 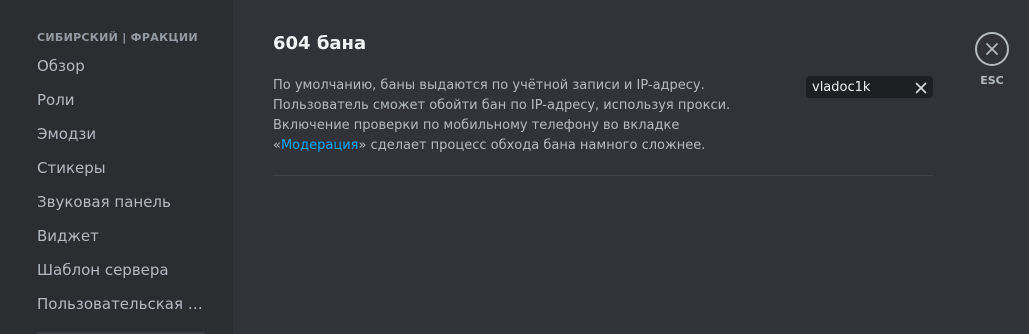 I want to click on sidebar-item-server-template: Шаблон сервера, so click(x=119, y=272).